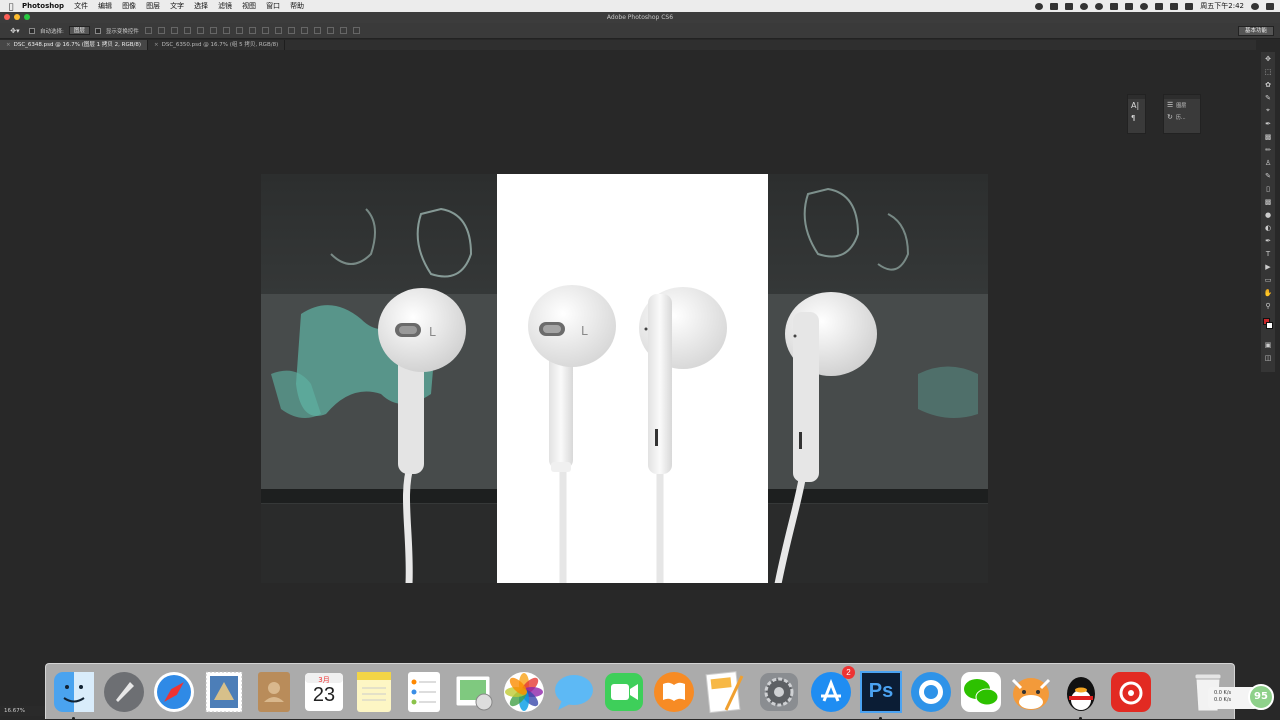 The height and width of the screenshot is (720, 1280). I want to click on input-method-icon, so click(1189, 6).